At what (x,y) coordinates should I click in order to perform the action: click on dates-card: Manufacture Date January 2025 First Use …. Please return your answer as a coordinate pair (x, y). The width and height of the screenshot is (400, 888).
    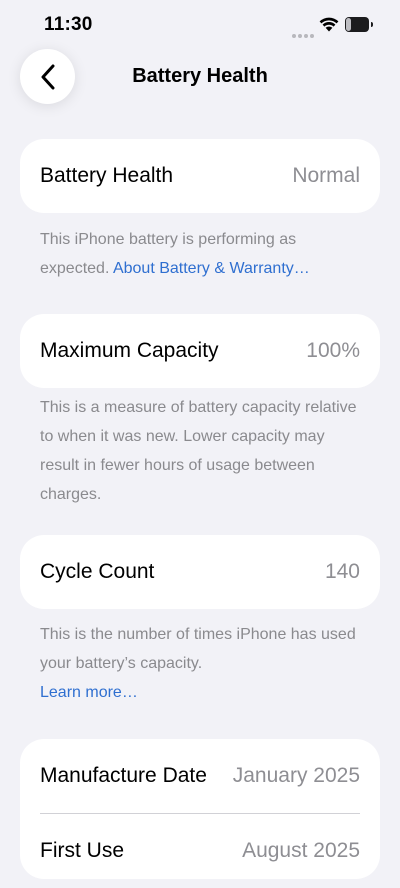
    Looking at the image, I should click on (200, 809).